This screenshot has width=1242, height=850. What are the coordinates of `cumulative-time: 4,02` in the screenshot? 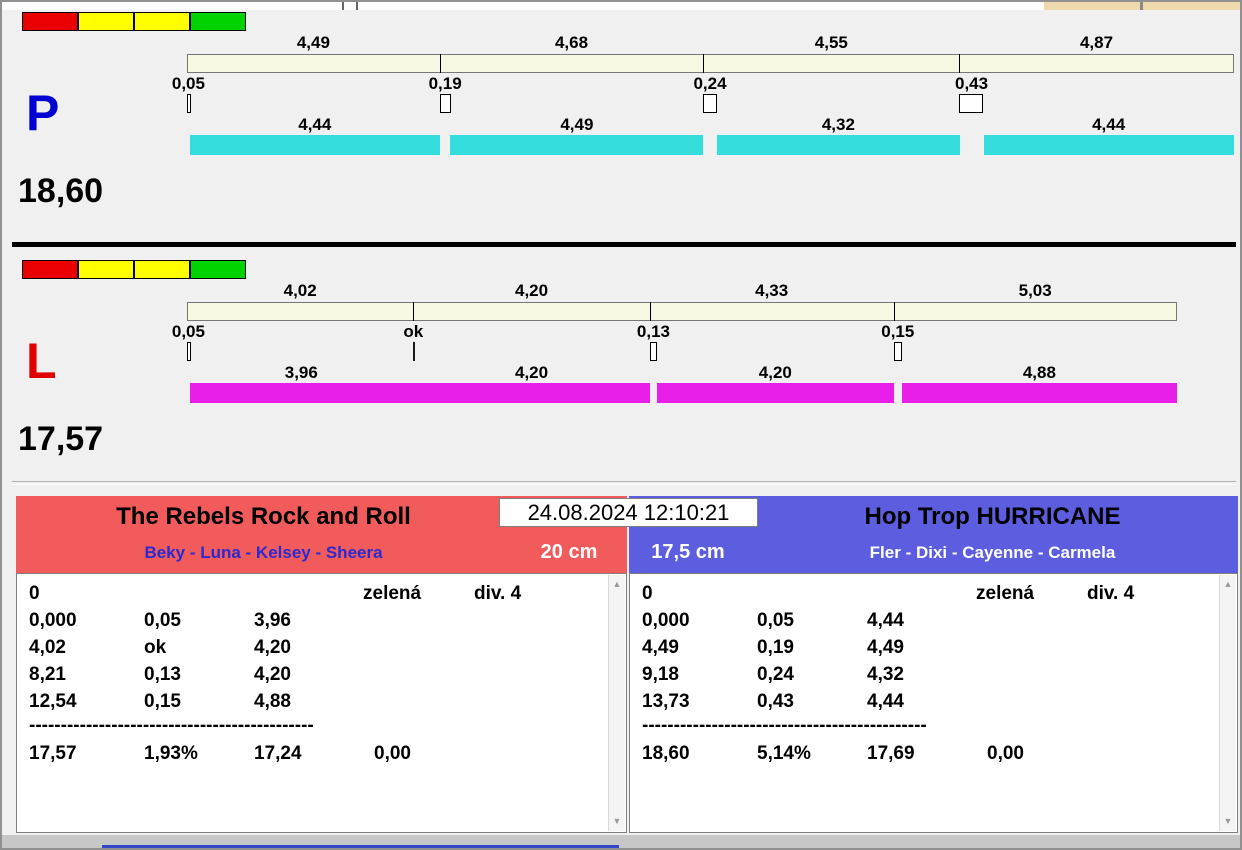 It's located at (47, 647).